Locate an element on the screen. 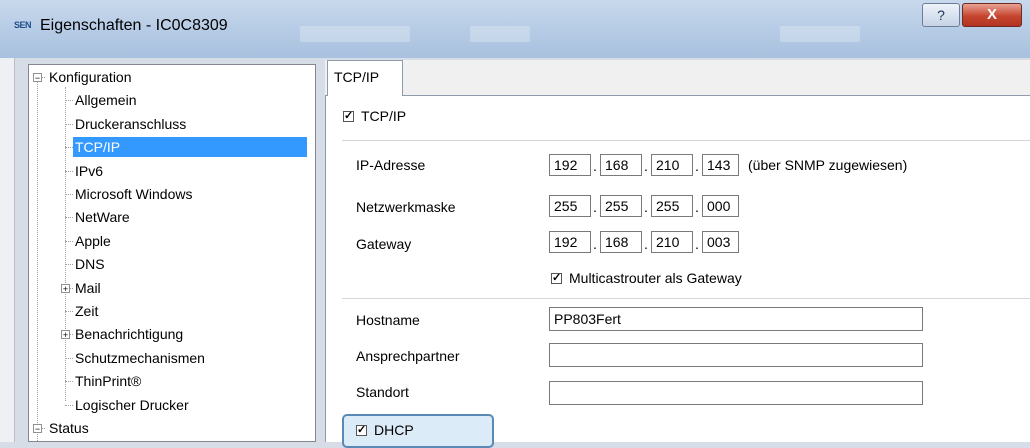 Image resolution: width=1030 pixels, height=448 pixels. tab-label: TCP/IP is located at coordinates (357, 77).